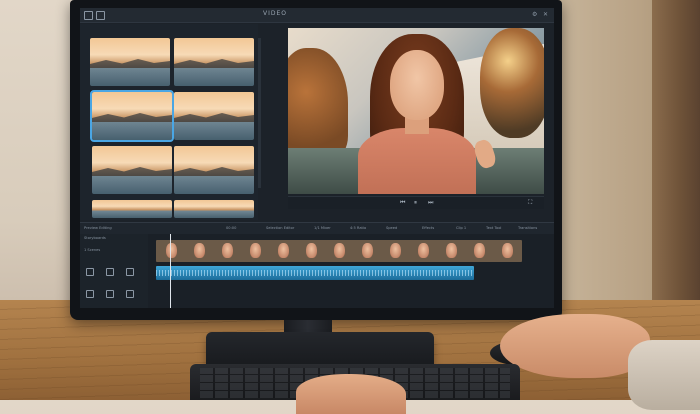 This screenshot has width=700, height=414. Describe the element at coordinates (530, 203) in the screenshot. I see `fullscreen-button: ⛶` at that location.